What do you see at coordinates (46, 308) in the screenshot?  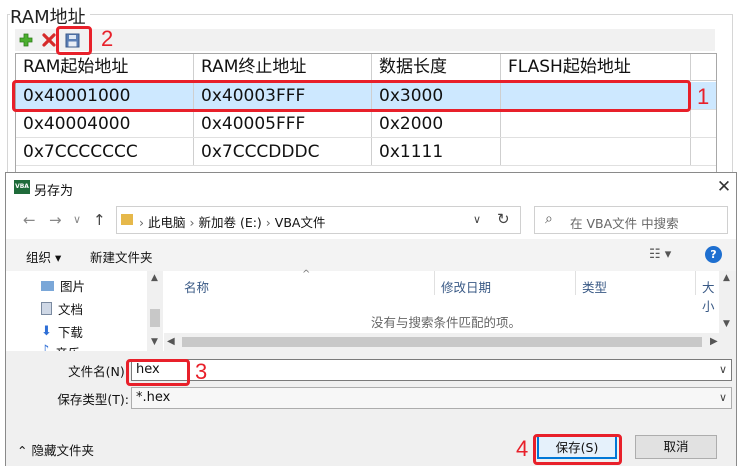 I see `document-icon` at bounding box center [46, 308].